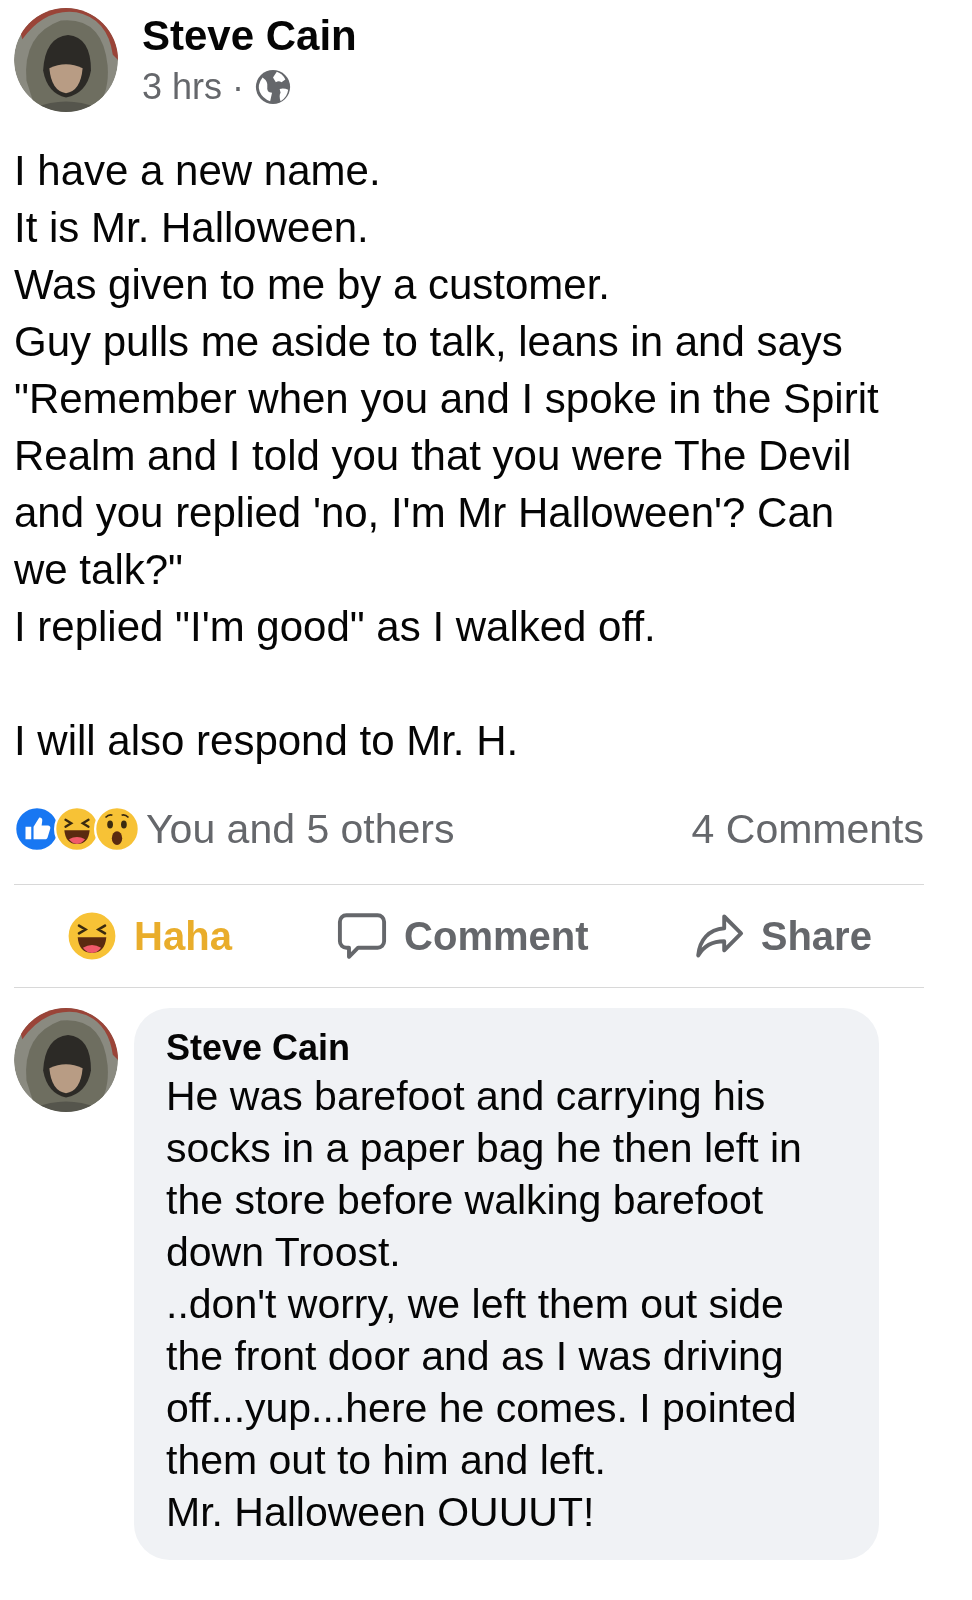 This screenshot has width=972, height=1600. What do you see at coordinates (249, 36) in the screenshot?
I see `author-name: Steve Cain` at bounding box center [249, 36].